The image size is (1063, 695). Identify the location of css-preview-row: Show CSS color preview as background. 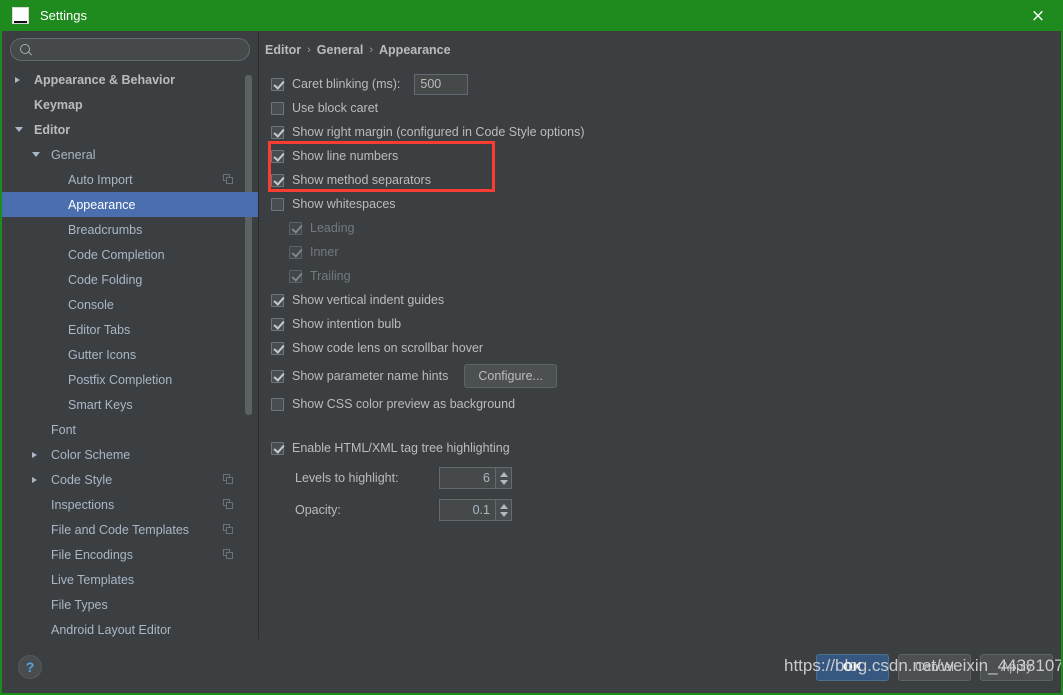
(660, 404).